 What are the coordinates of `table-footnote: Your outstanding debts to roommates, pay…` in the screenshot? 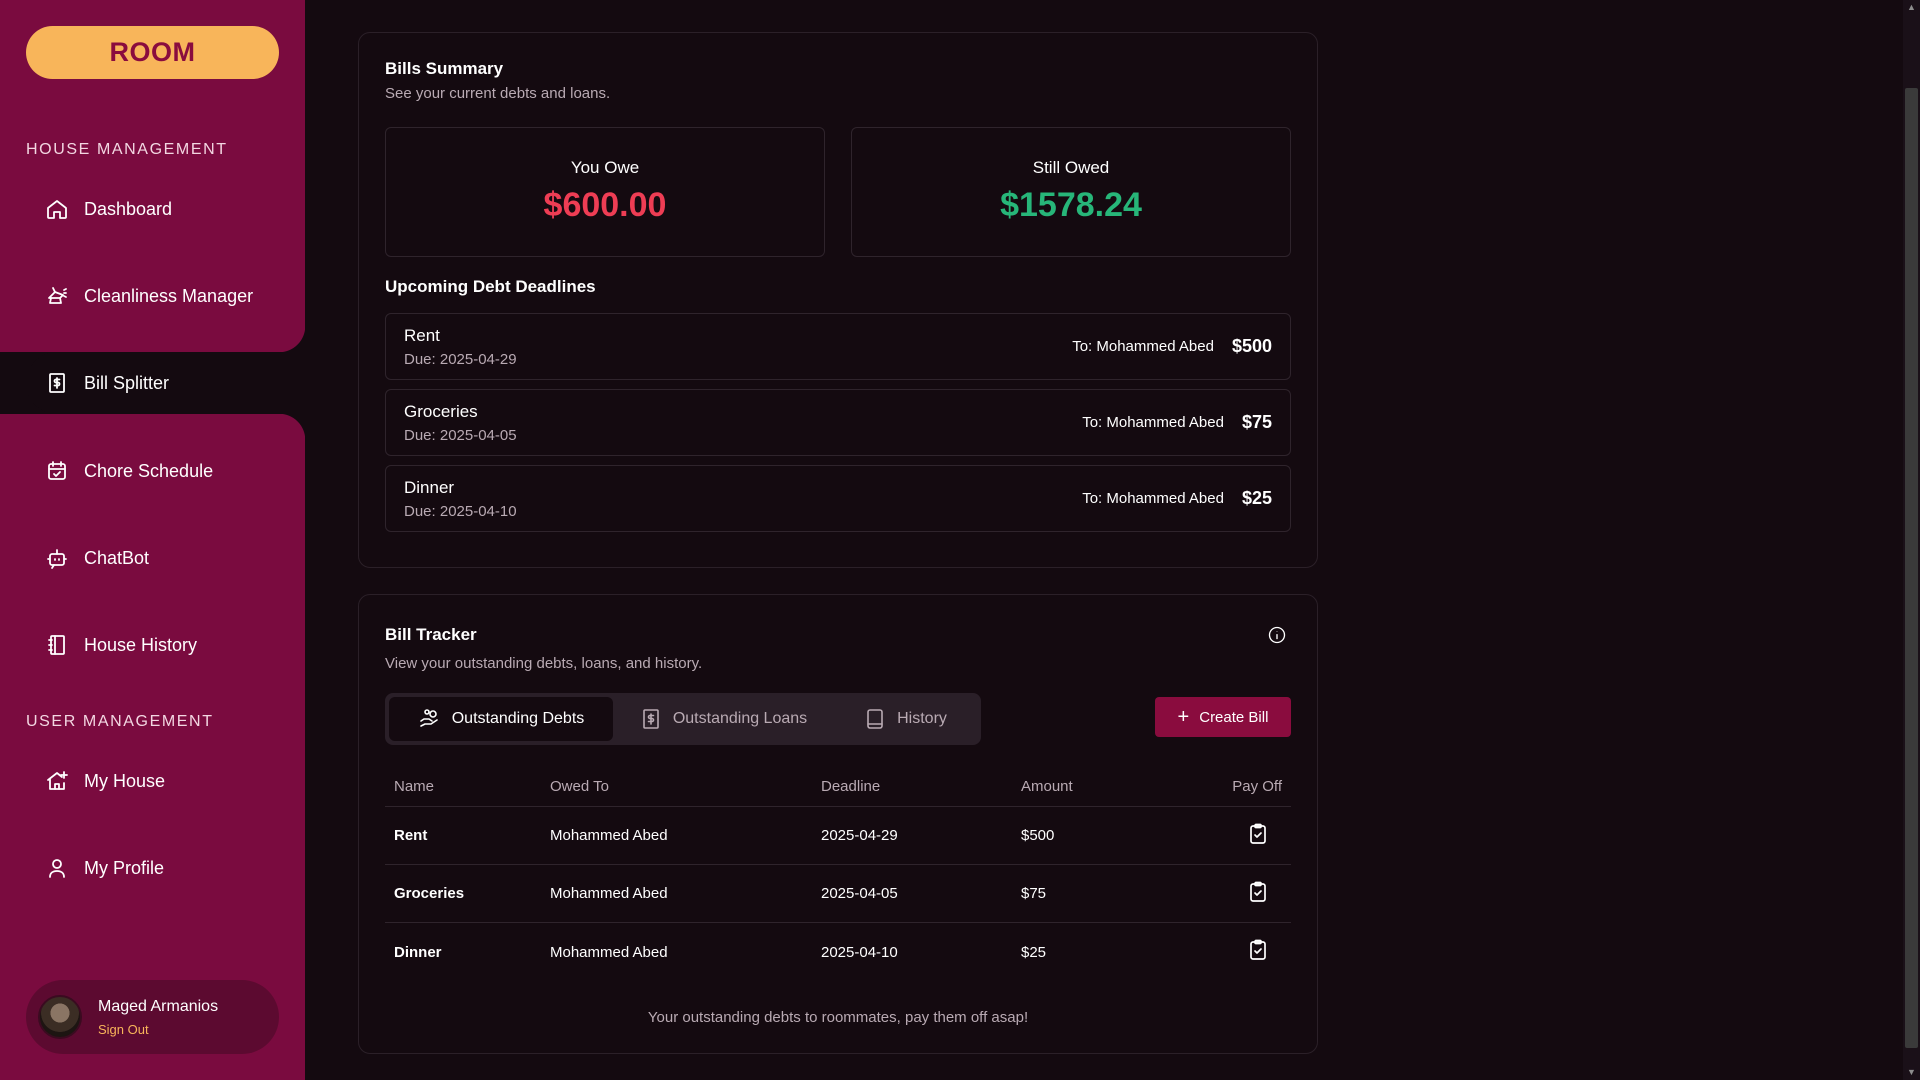 It's located at (838, 1017).